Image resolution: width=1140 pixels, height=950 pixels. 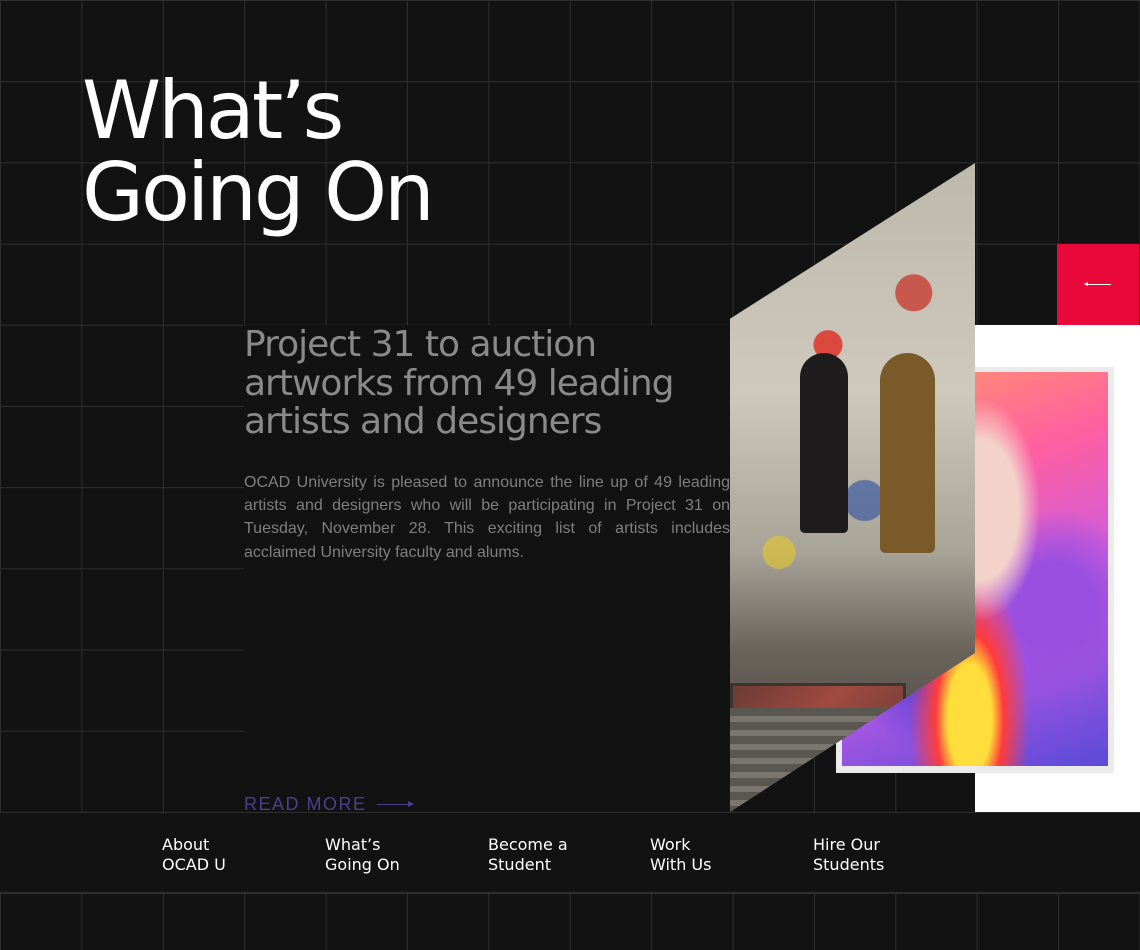 What do you see at coordinates (186, 844) in the screenshot?
I see `nav-item-label: About` at bounding box center [186, 844].